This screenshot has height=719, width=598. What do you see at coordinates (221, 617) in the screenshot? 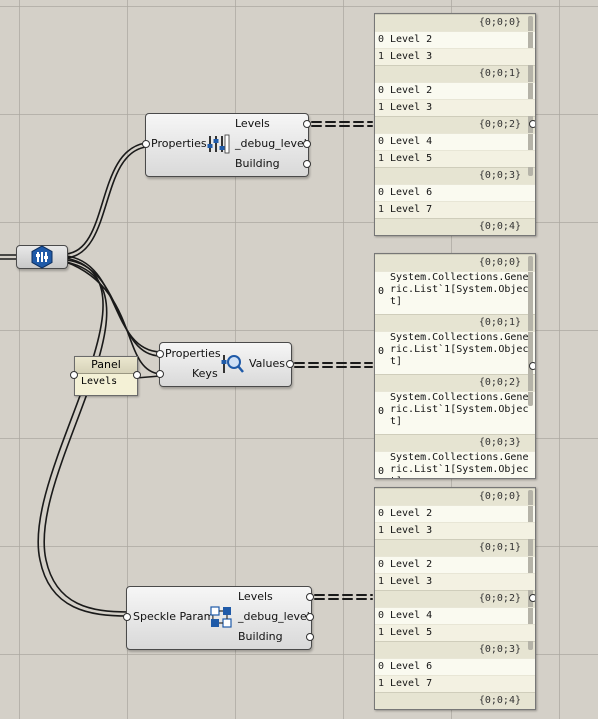
I see `speckle-param-icon` at bounding box center [221, 617].